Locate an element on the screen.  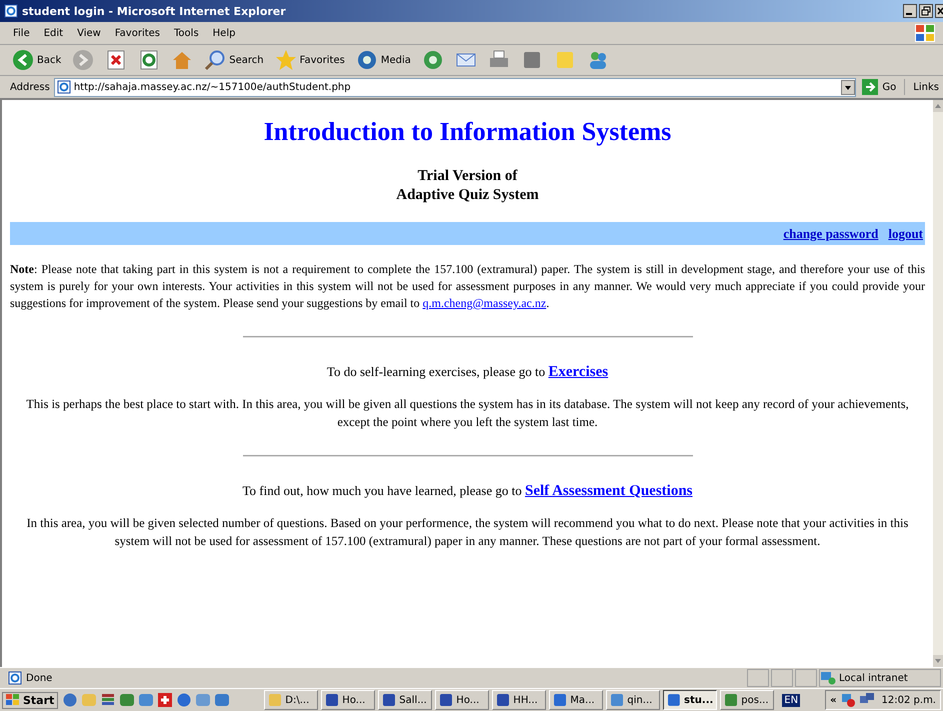
window-title: student login - Microsoft Internet Explorer is located at coordinates (154, 11).